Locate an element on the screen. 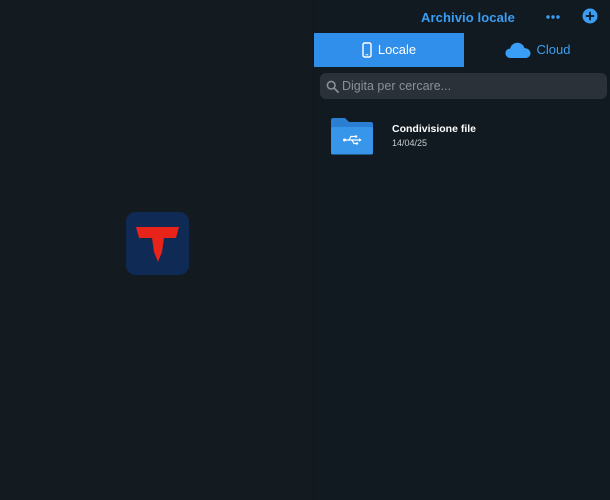 The height and width of the screenshot is (500, 610). tab-locale-label: Locale is located at coordinates (397, 49).